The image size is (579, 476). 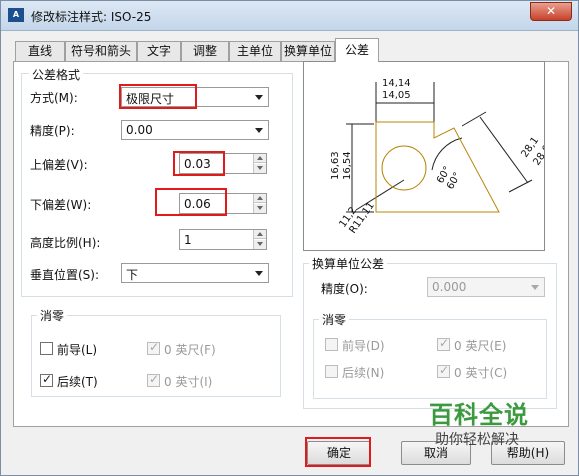 What do you see at coordinates (65, 275) in the screenshot?
I see `vertical-position-label: 垂直位置(S):` at bounding box center [65, 275].